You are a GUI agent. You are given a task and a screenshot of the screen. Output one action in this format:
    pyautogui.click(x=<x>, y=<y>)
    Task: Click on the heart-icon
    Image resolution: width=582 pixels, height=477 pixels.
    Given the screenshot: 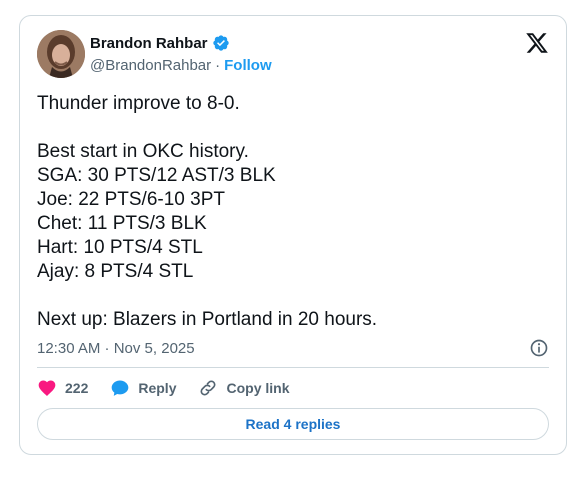 What is the action you would take?
    pyautogui.click(x=47, y=388)
    